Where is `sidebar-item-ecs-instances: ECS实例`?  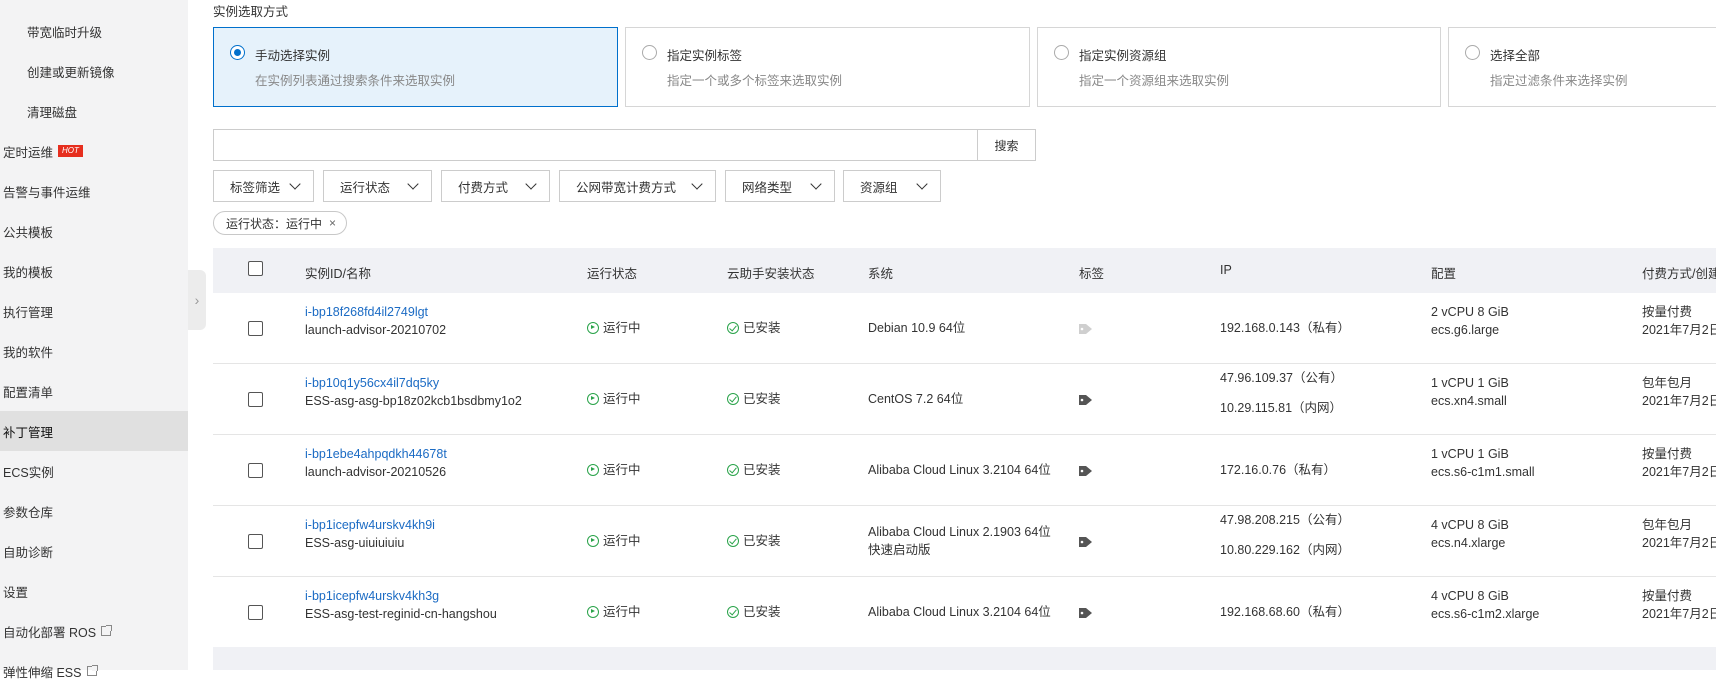
sidebar-item-ecs-instances: ECS实例 is located at coordinates (94, 471).